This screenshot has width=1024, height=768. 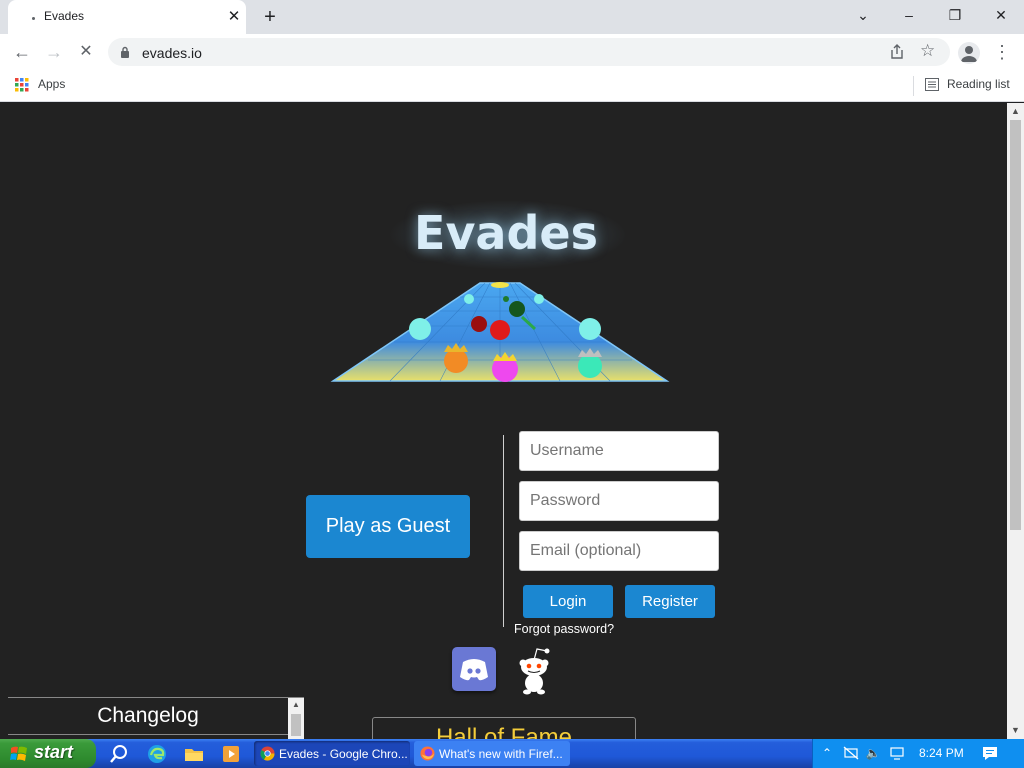 What do you see at coordinates (148, 715) in the screenshot?
I see `changelog-title: Changelog` at bounding box center [148, 715].